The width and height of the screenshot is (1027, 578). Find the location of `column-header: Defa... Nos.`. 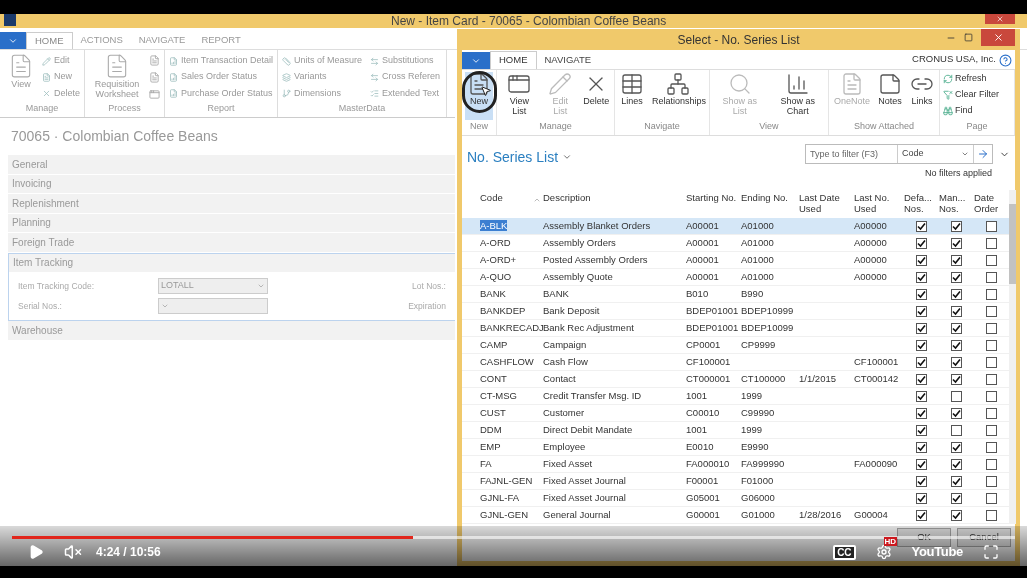

column-header: Defa... Nos. is located at coordinates (921, 203).